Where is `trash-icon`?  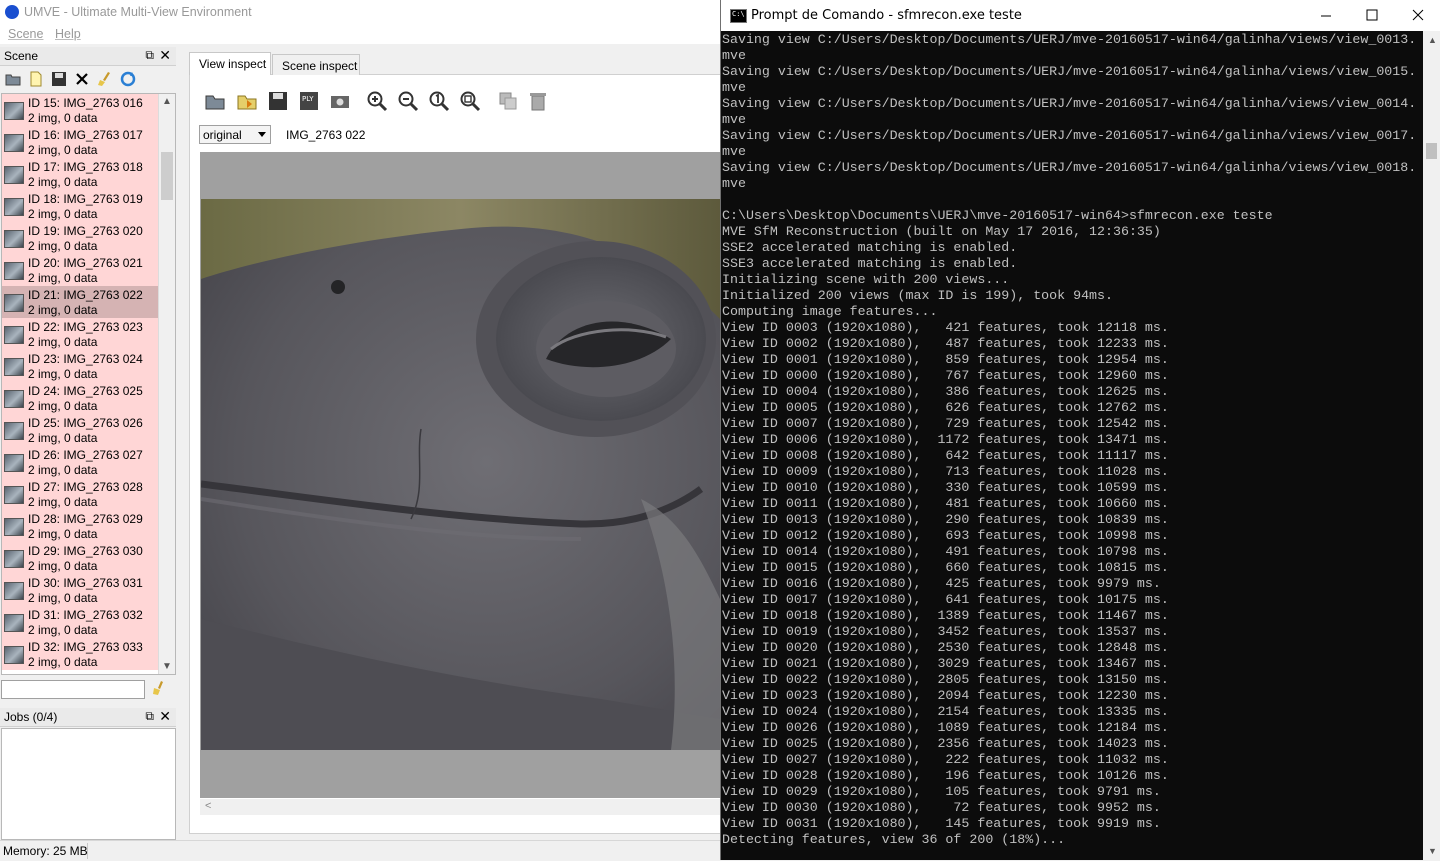
trash-icon is located at coordinates (538, 101).